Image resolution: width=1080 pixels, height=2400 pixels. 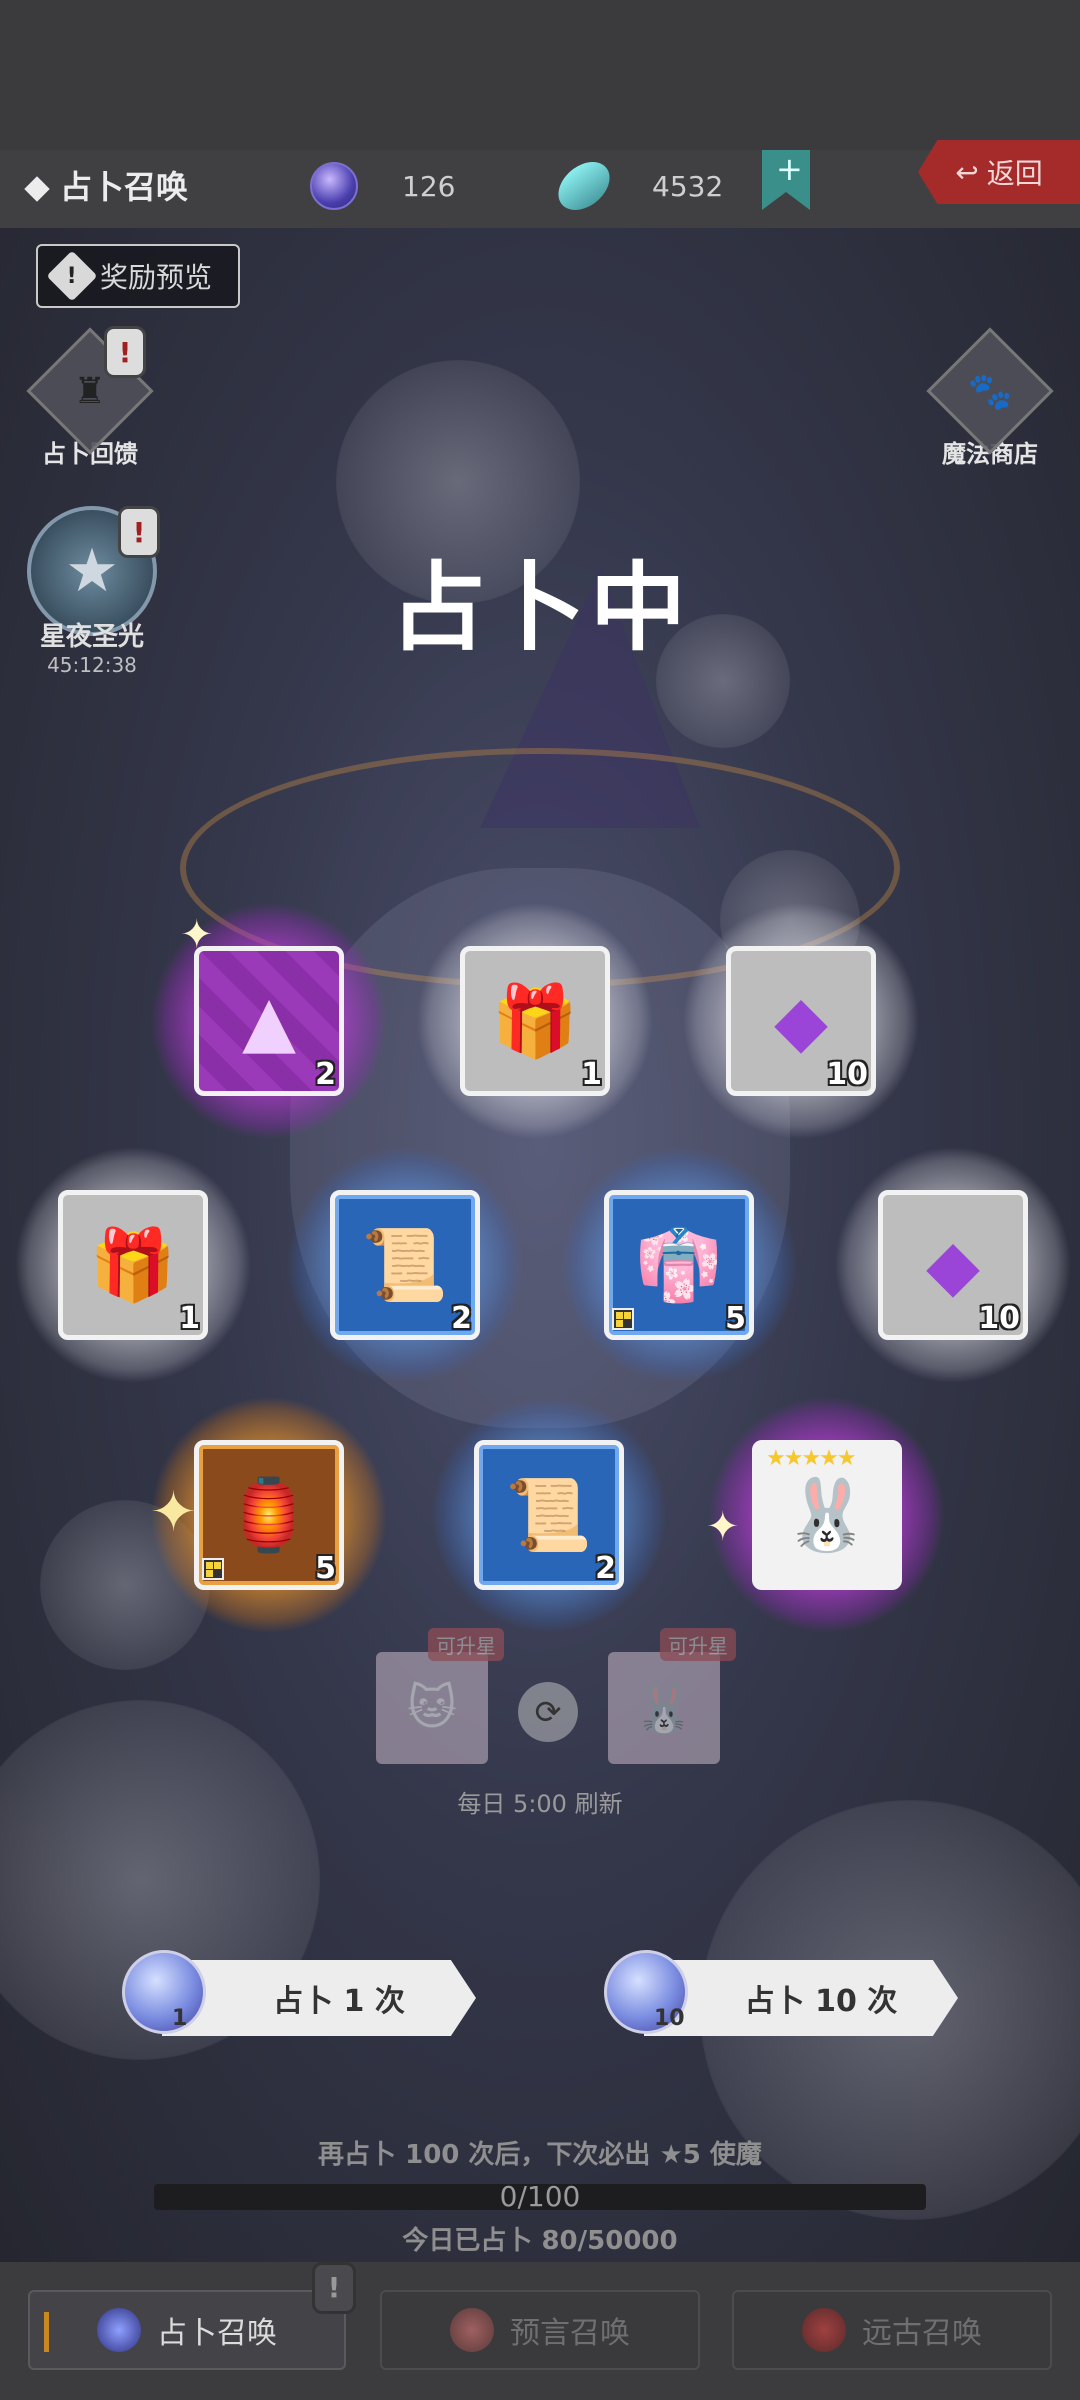 What do you see at coordinates (535, 1021) in the screenshot?
I see `reward-slot-2: 🎁 1` at bounding box center [535, 1021].